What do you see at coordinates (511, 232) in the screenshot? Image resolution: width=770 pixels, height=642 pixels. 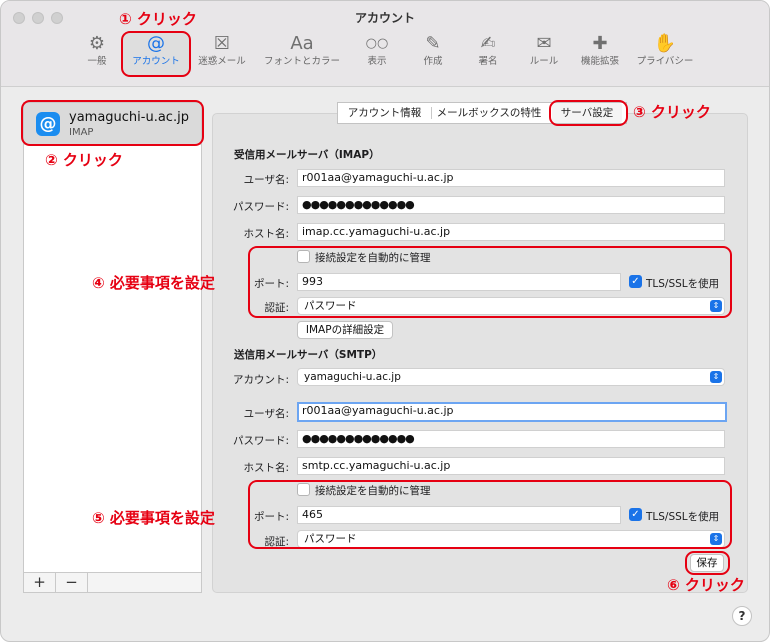 I see `incoming-host-field: imap.cc.yamaguchi-u.ac.jp` at bounding box center [511, 232].